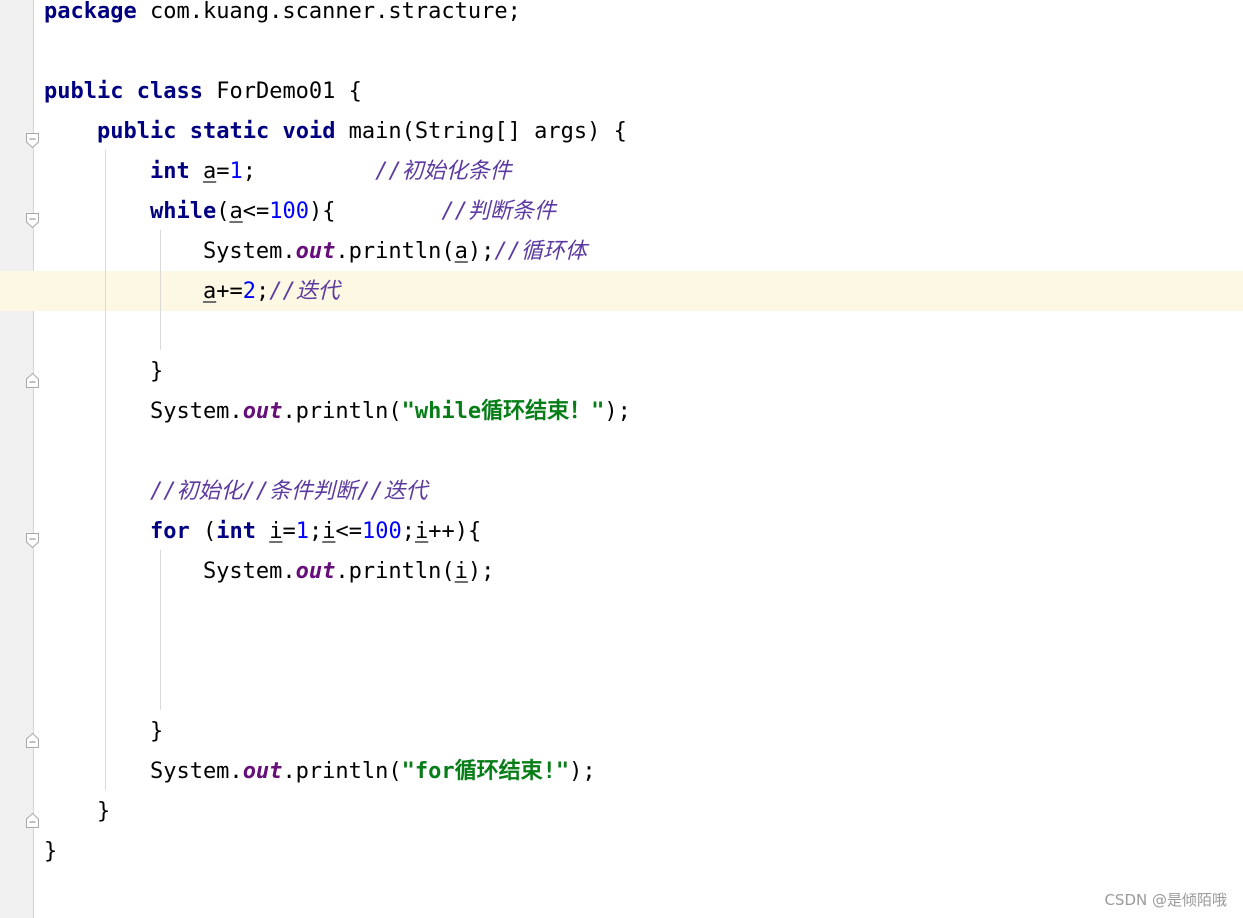 The image size is (1243, 918). I want to click on code-line: System.out.println(a);//循环体, so click(315, 260).